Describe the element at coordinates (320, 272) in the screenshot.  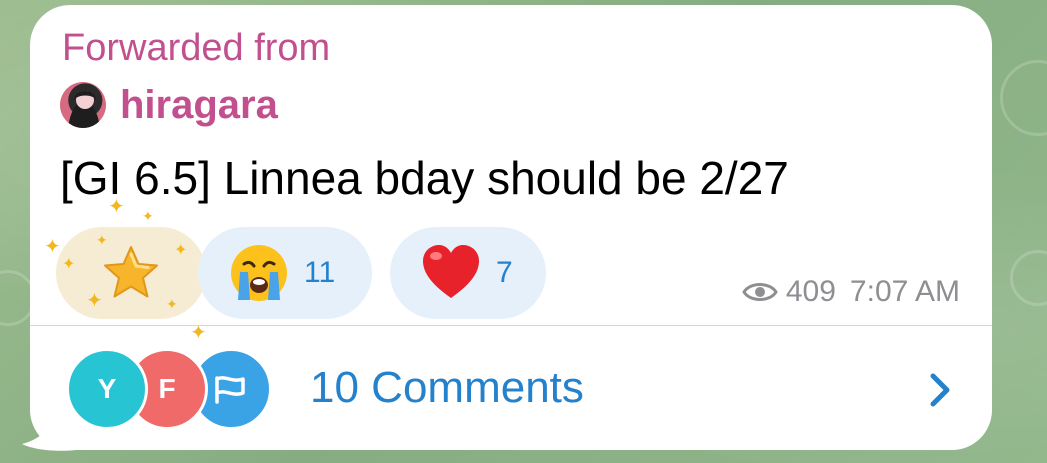
I see `reaction-count: 11` at that location.